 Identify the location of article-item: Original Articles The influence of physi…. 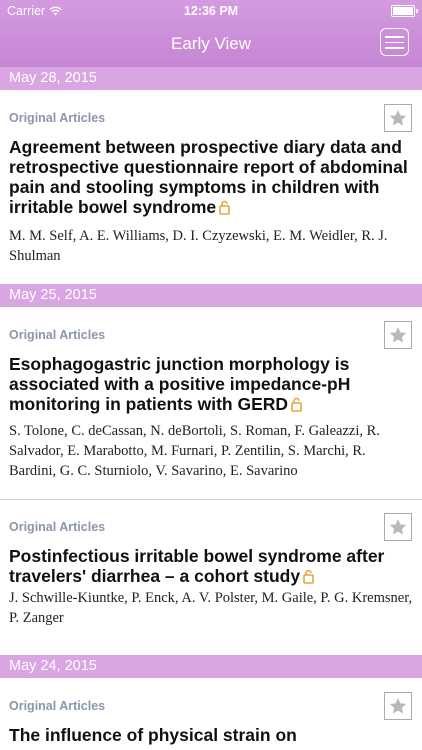
(211, 714).